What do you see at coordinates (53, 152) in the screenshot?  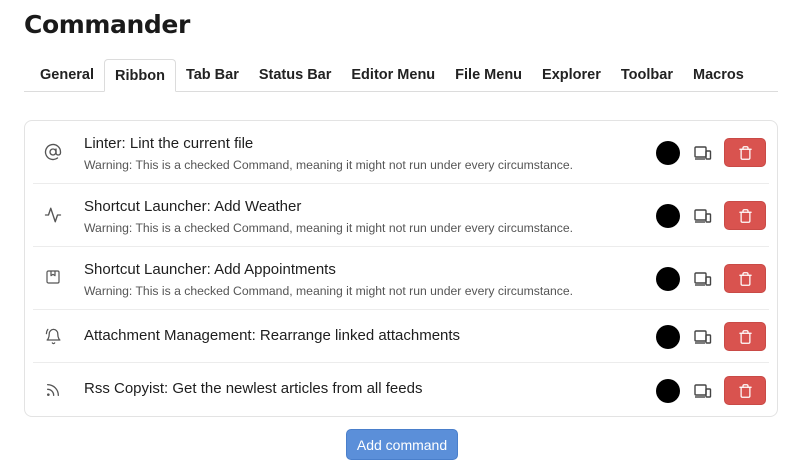 I see `at-sign-icon` at bounding box center [53, 152].